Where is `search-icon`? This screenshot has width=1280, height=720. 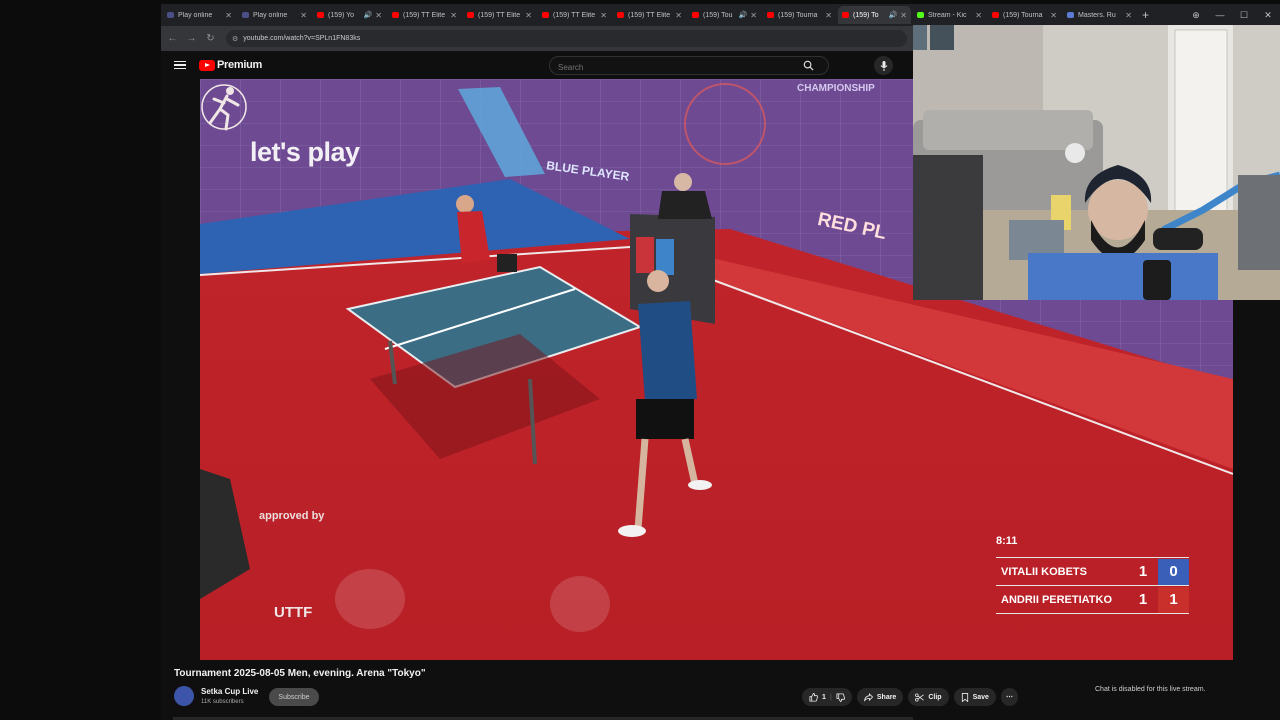 search-icon is located at coordinates (808, 65).